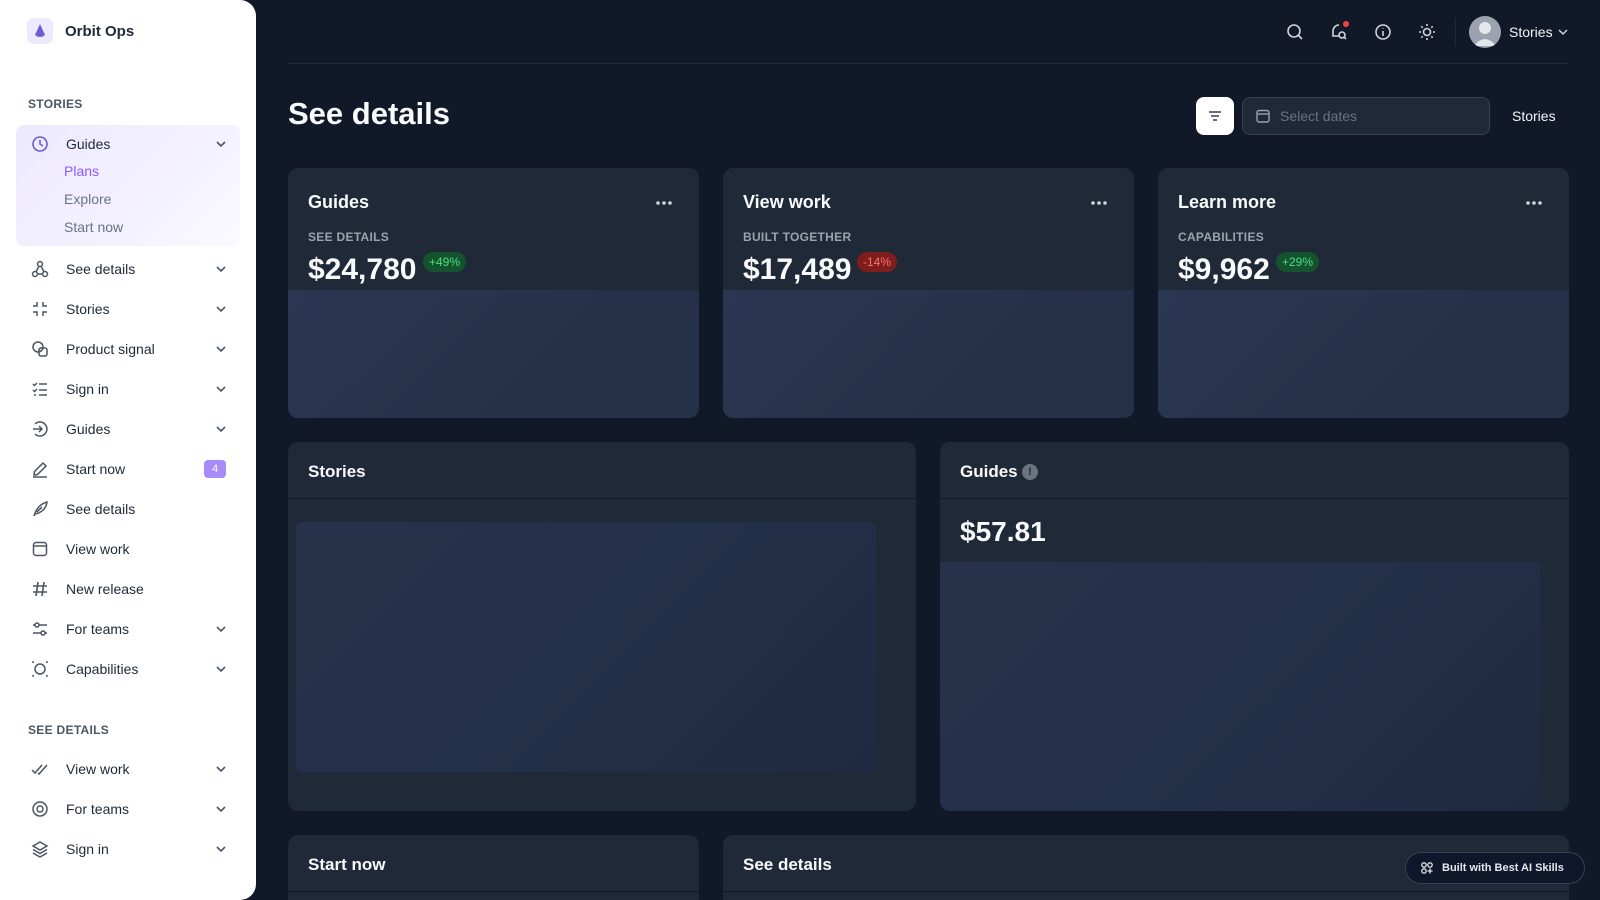  Describe the element at coordinates (1485, 32) in the screenshot. I see `avatar` at that location.